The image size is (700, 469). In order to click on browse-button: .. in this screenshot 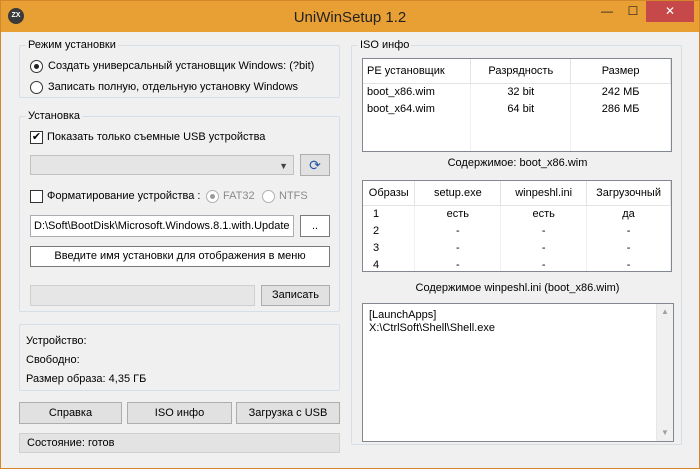, I will do `click(315, 226)`.